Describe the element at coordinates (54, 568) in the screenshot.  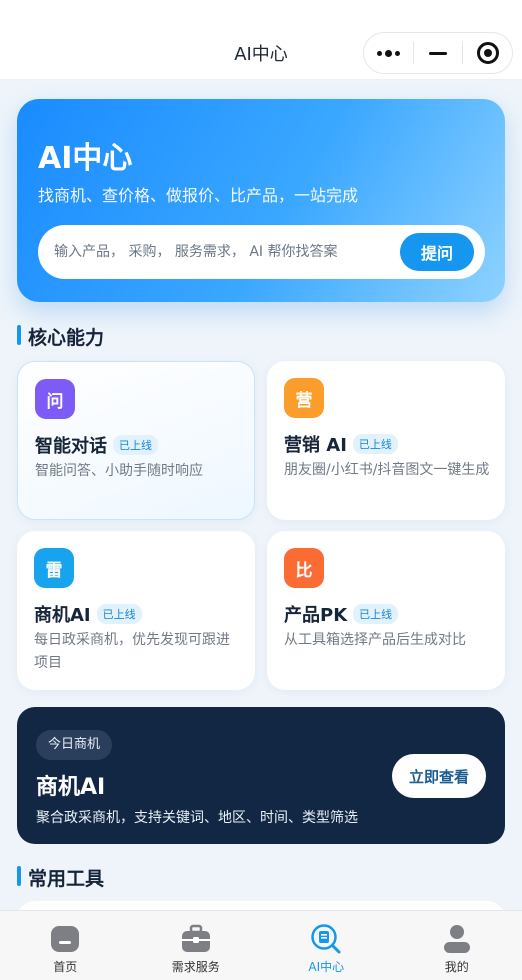
I see `radar-icon: 雷` at that location.